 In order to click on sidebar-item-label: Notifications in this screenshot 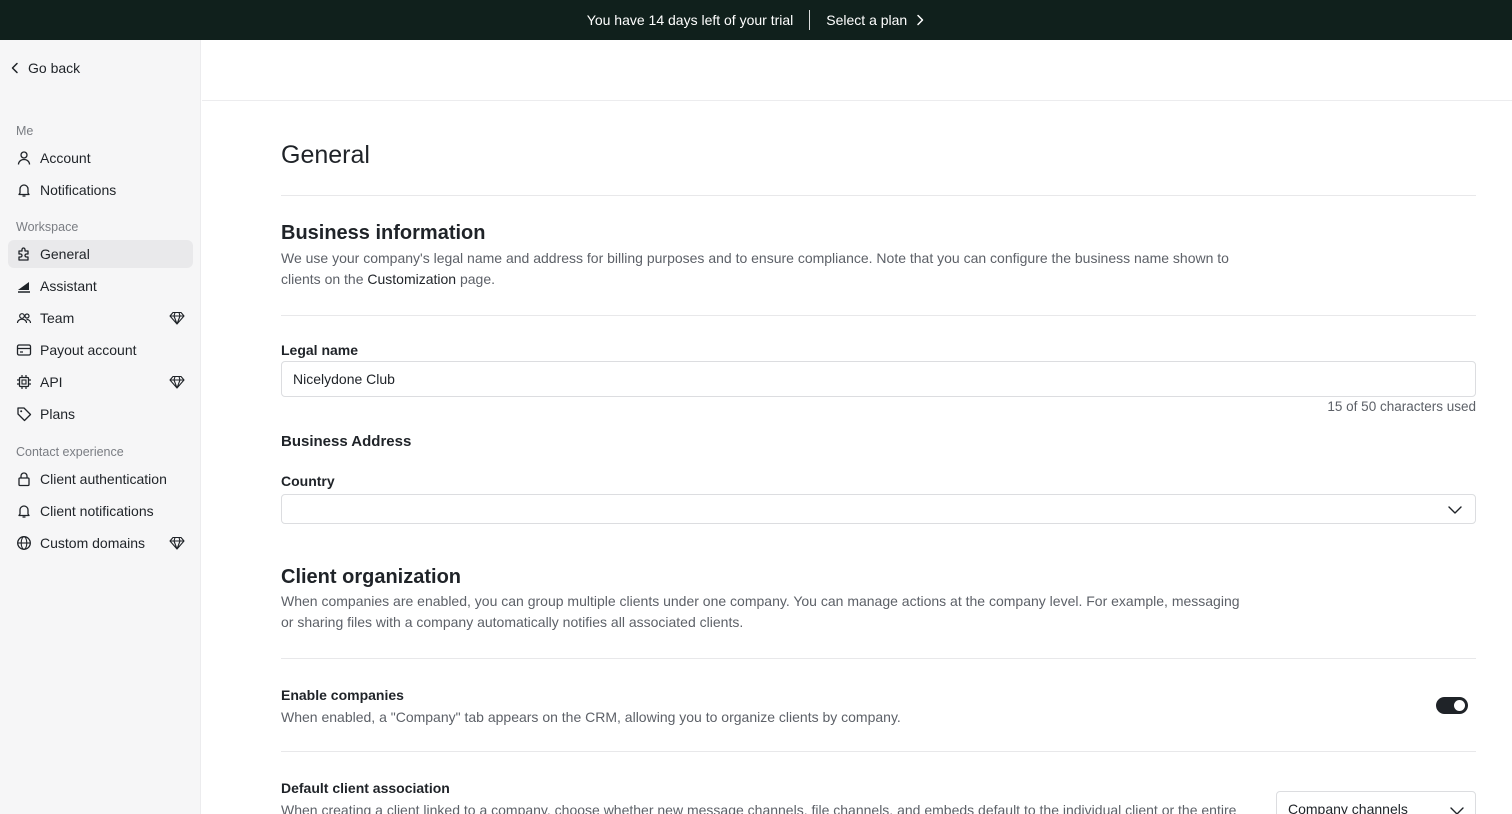, I will do `click(78, 190)`.